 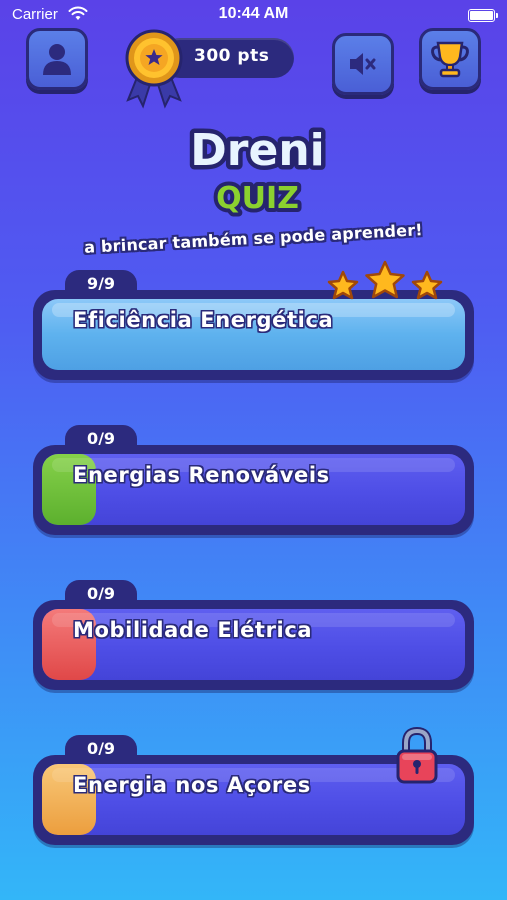 I want to click on user-icon, so click(x=57, y=59).